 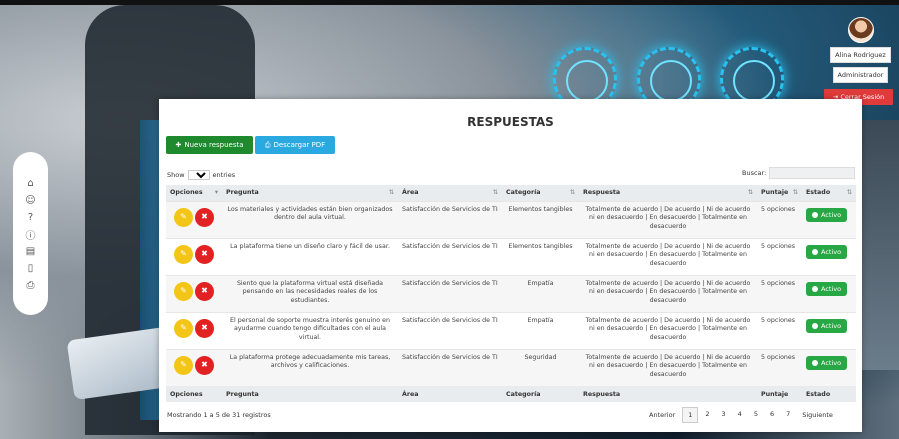 I want to click on info-icon: ⓘ, so click(x=31, y=234).